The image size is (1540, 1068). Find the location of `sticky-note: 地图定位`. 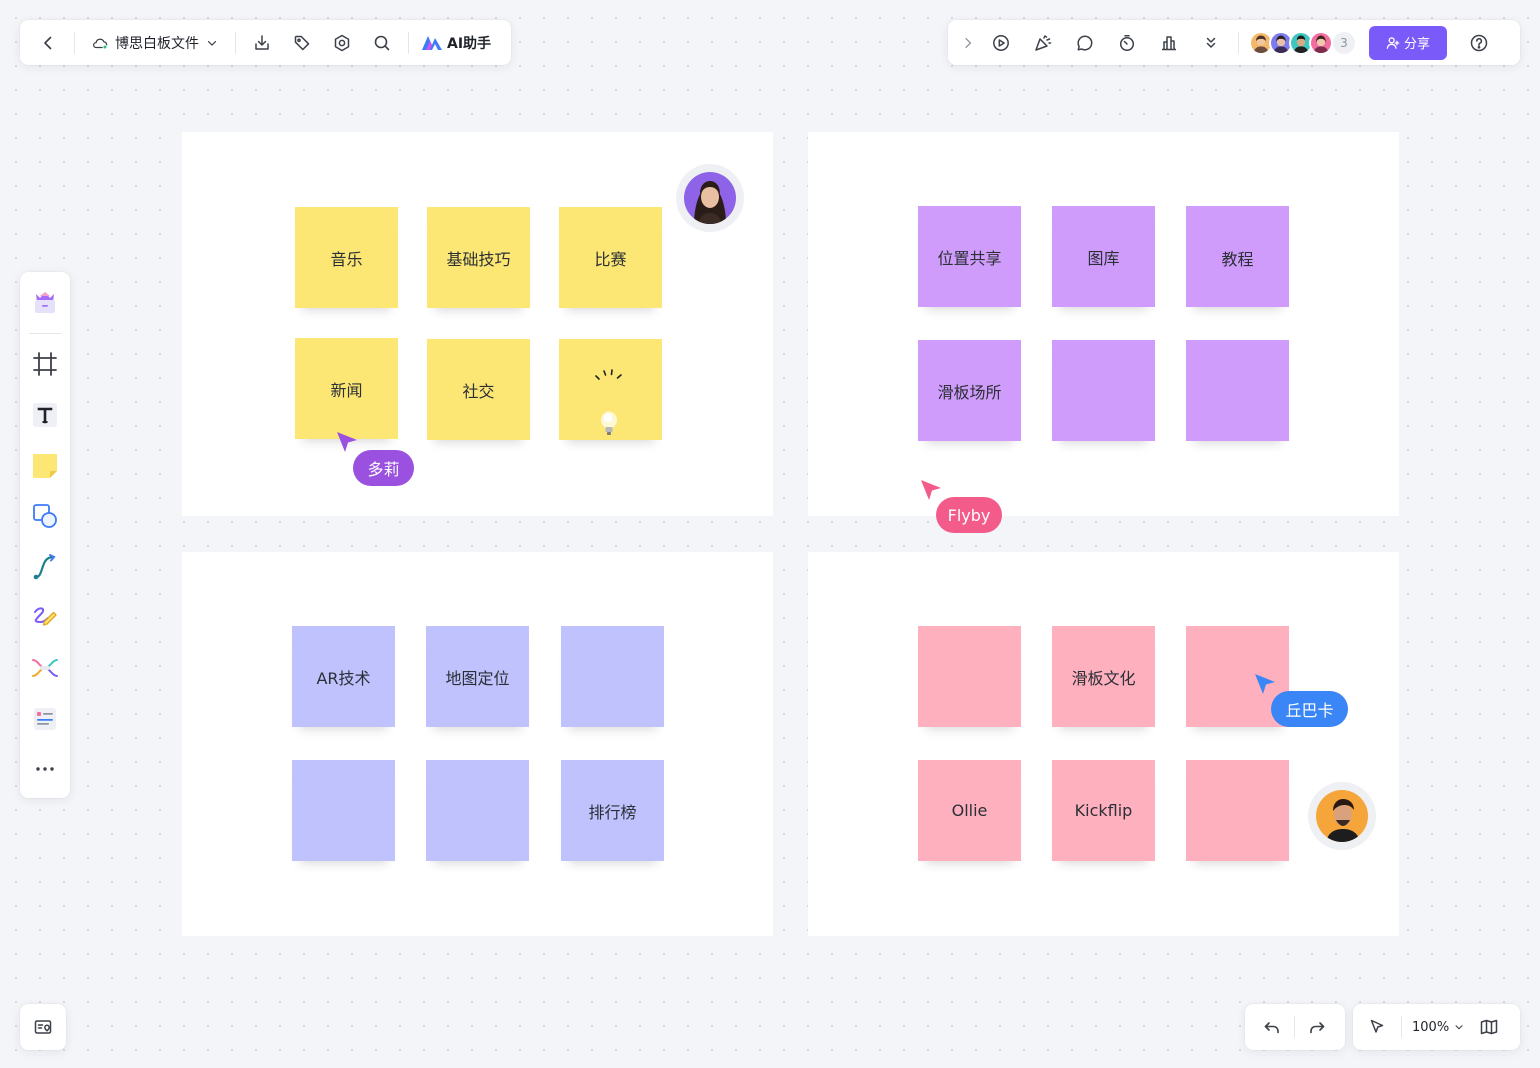

sticky-note: 地图定位 is located at coordinates (477, 676).